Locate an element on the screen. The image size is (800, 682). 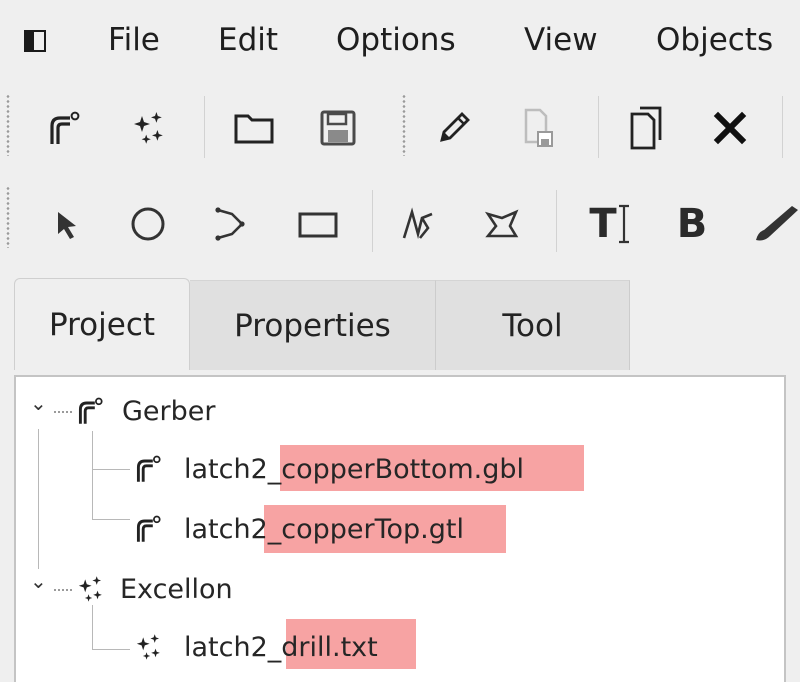
circle-icon is located at coordinates (148, 224).